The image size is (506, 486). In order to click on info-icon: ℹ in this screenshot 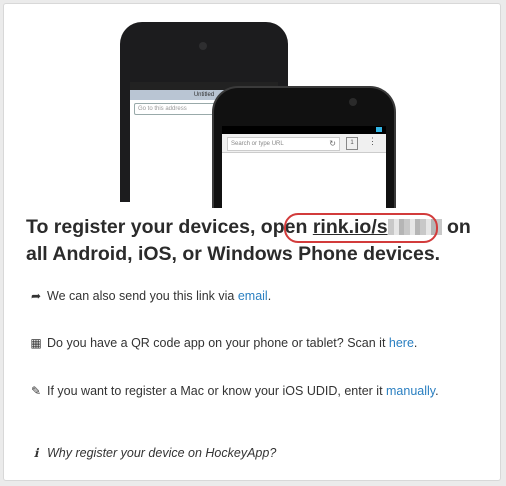, I will do `click(36, 453)`.